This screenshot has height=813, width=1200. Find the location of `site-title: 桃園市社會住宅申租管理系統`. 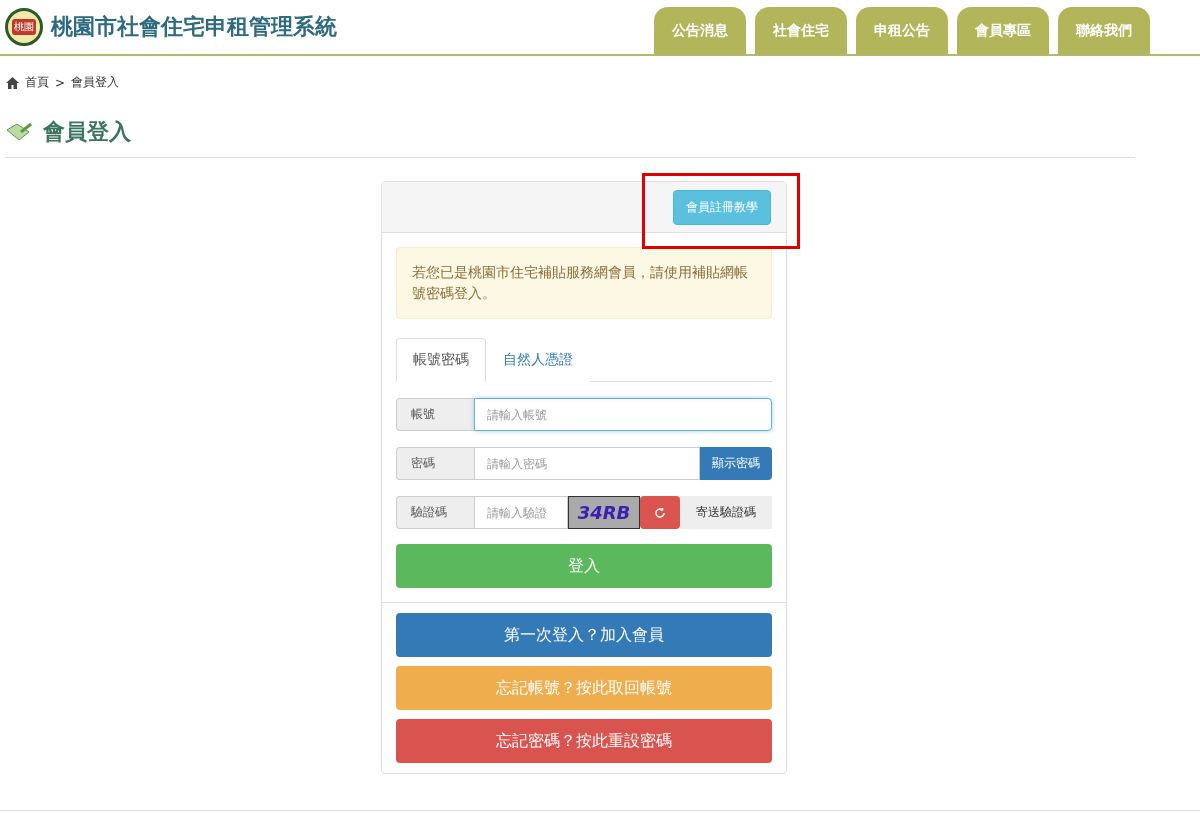

site-title: 桃園市社會住宅申租管理系統 is located at coordinates (194, 27).